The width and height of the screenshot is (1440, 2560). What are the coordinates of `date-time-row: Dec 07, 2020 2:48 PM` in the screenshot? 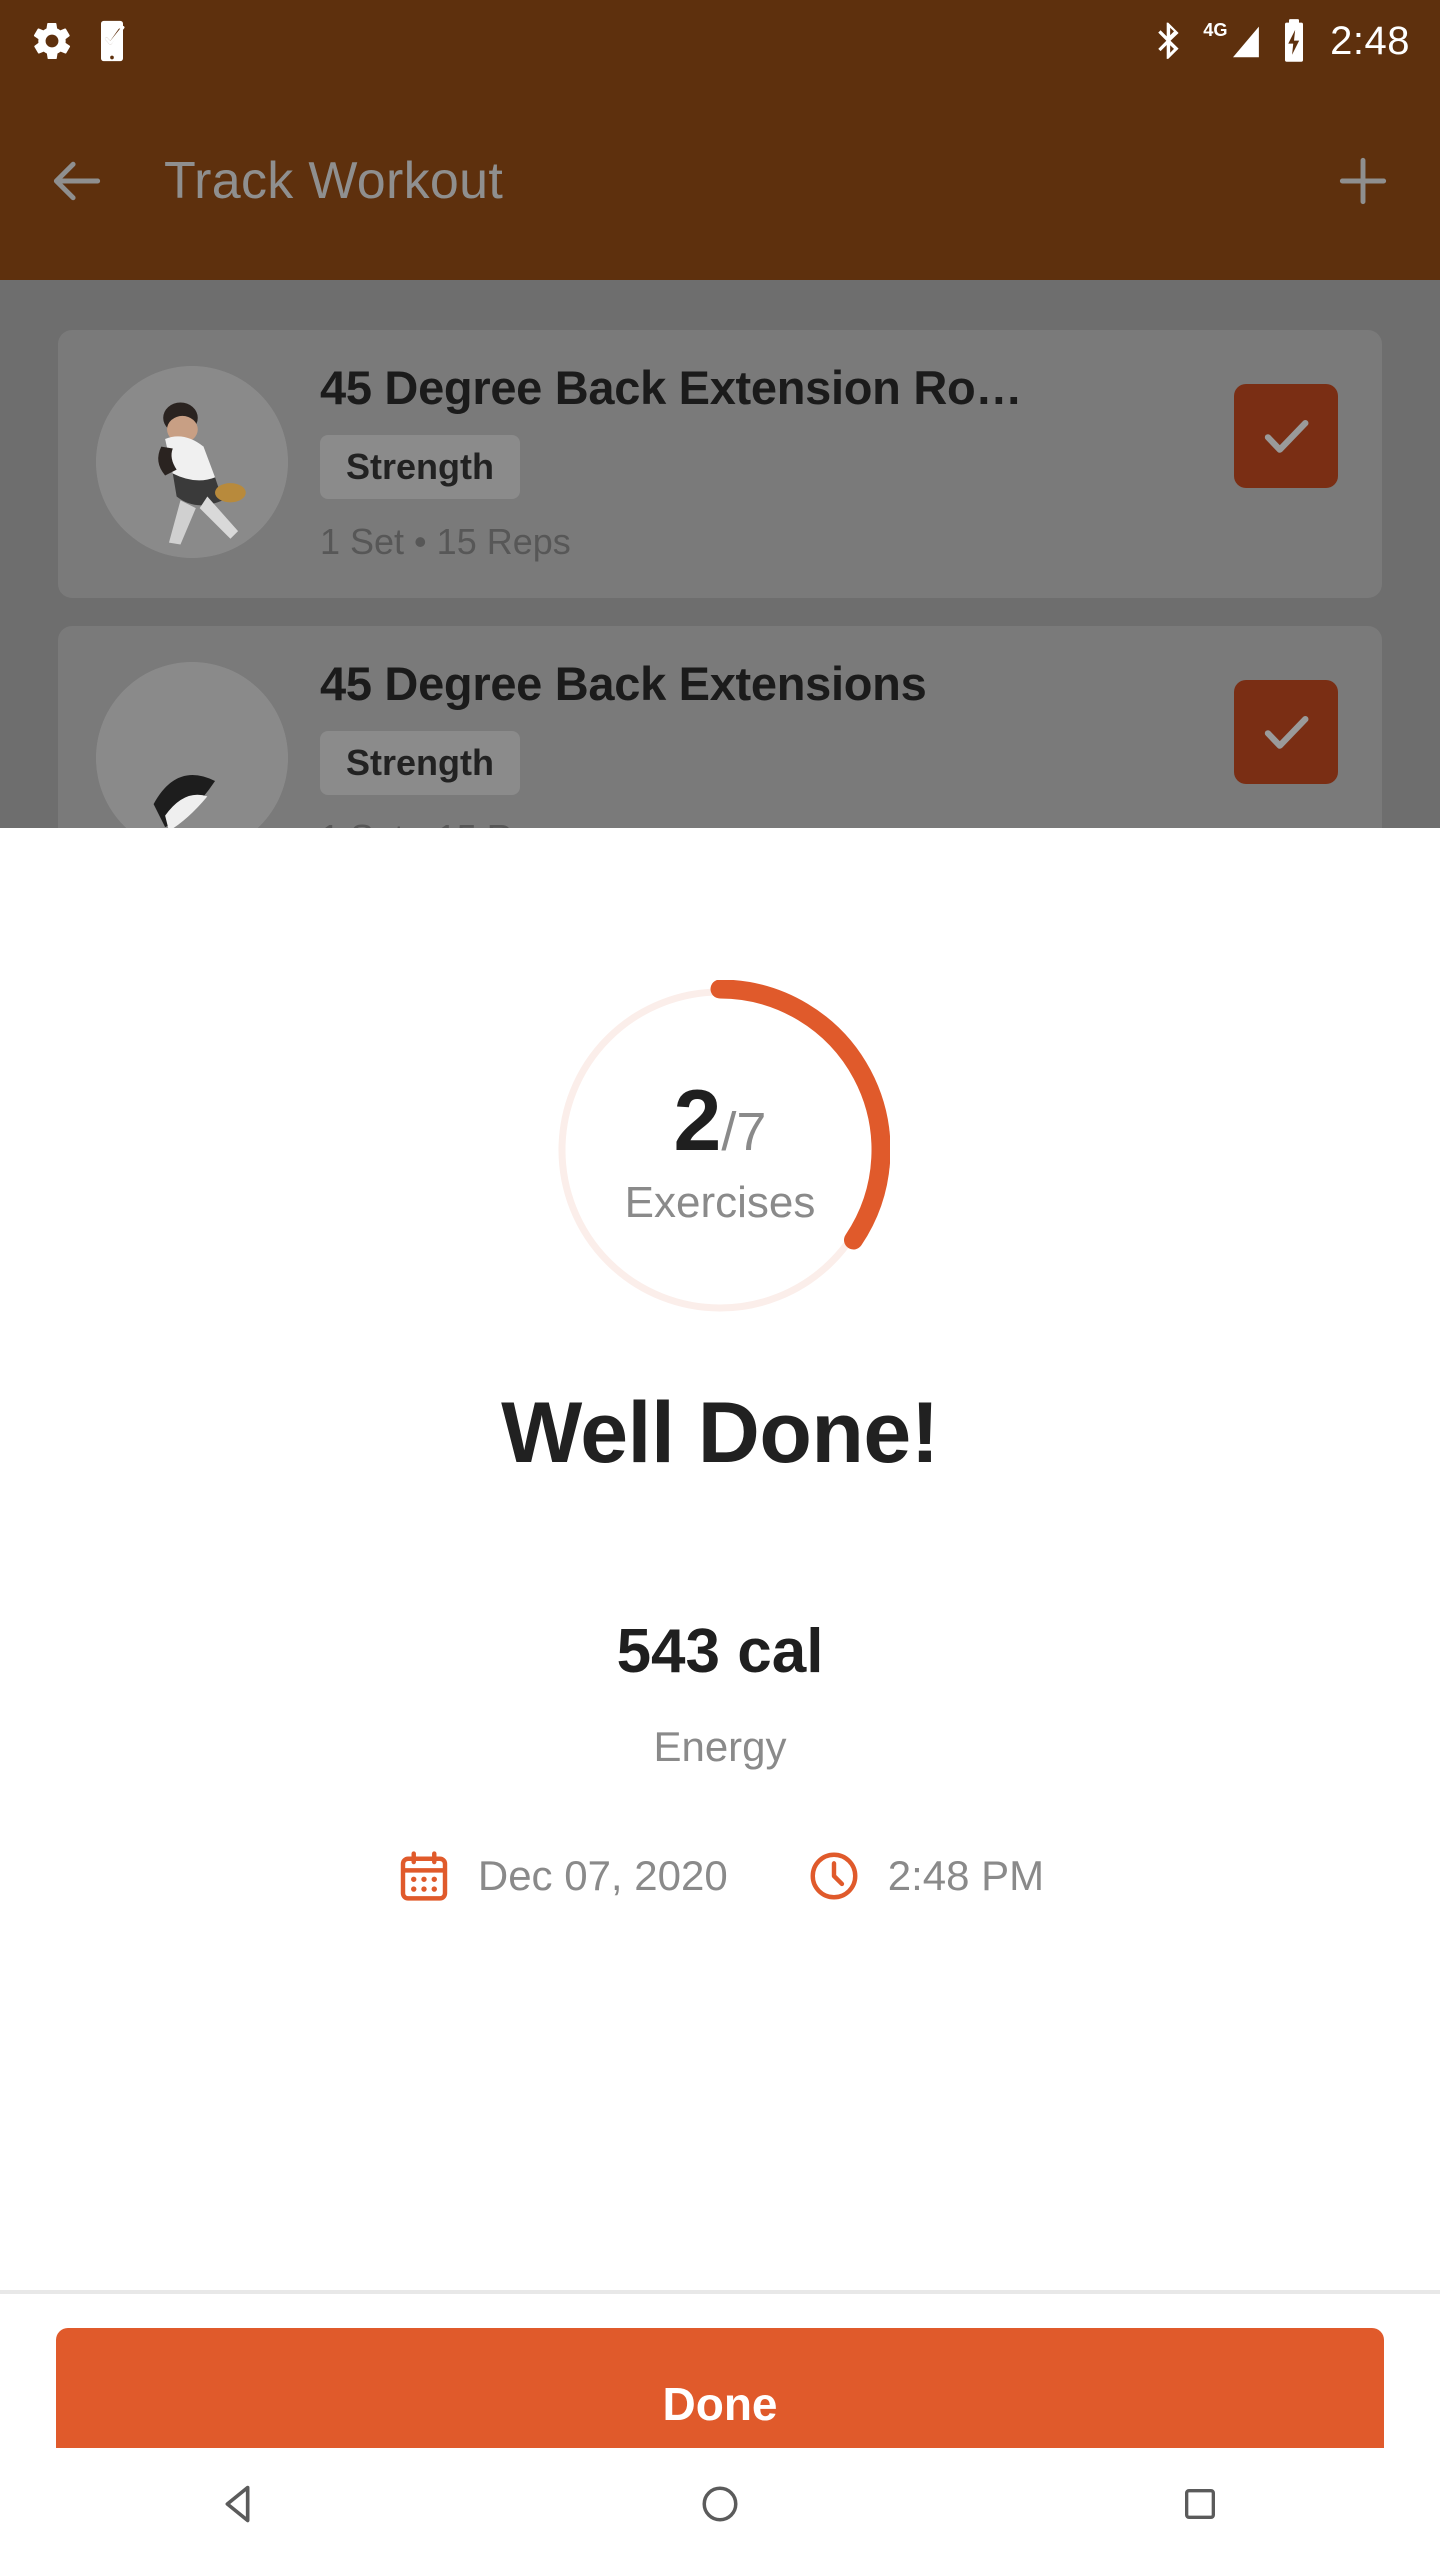 It's located at (720, 1876).